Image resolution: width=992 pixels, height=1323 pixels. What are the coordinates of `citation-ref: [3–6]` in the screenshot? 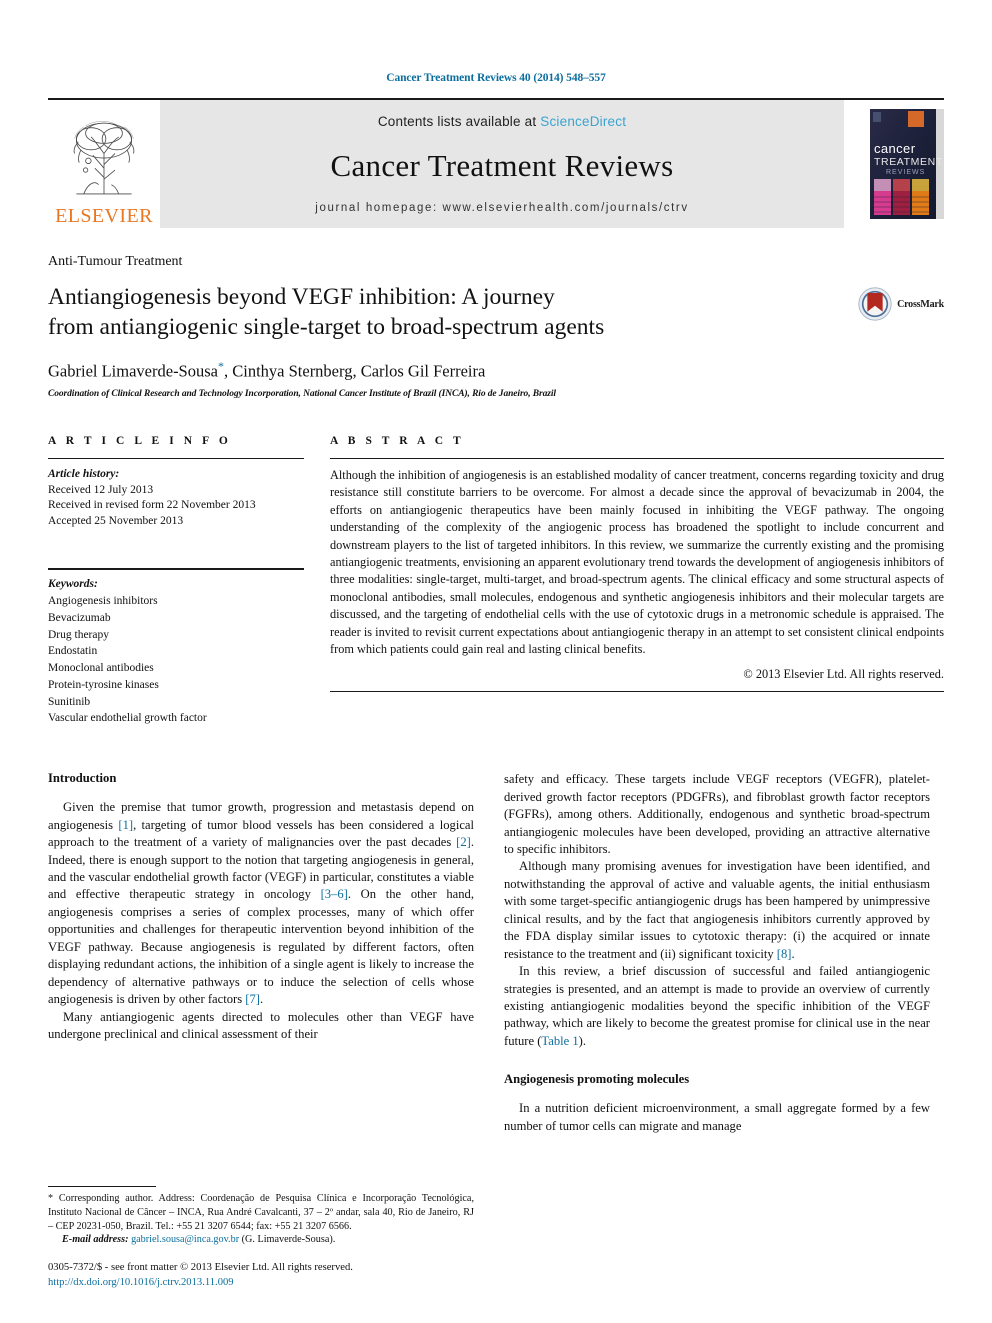 It's located at (334, 894).